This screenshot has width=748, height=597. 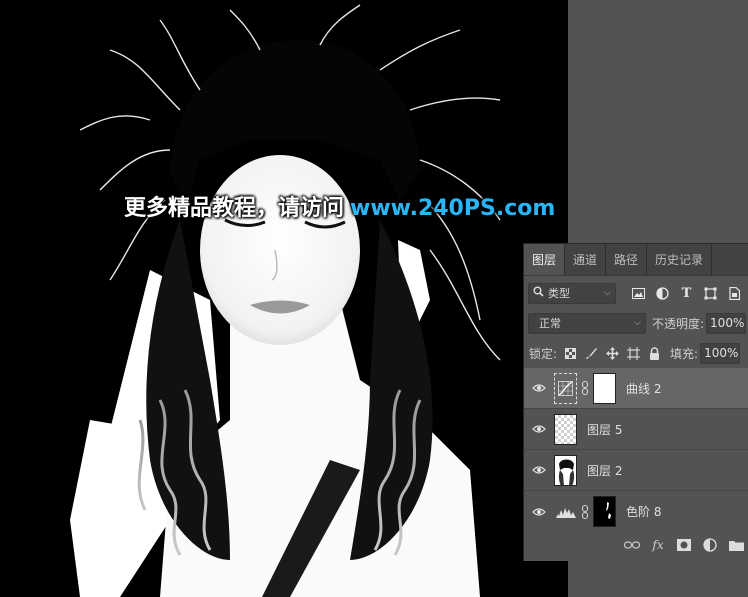 What do you see at coordinates (570, 353) in the screenshot?
I see `lock-transparent-pixels-icon` at bounding box center [570, 353].